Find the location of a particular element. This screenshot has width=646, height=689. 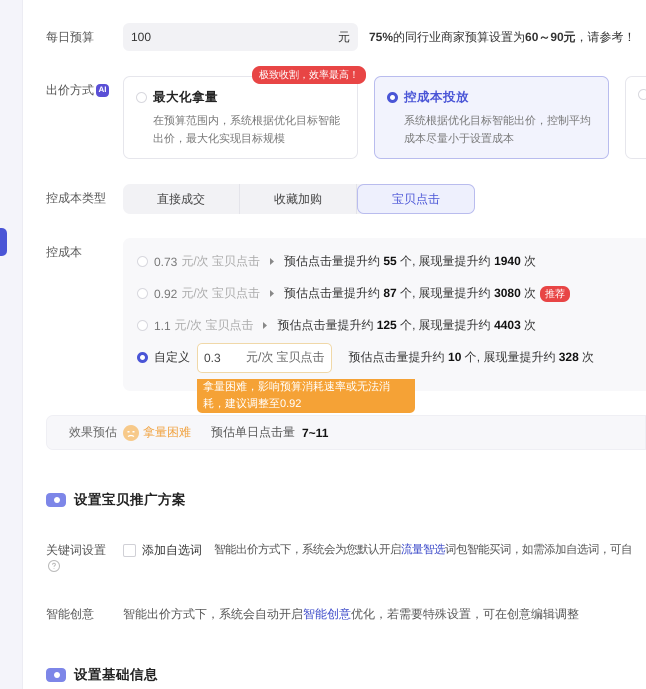

cost-price: 0.92 is located at coordinates (166, 293).